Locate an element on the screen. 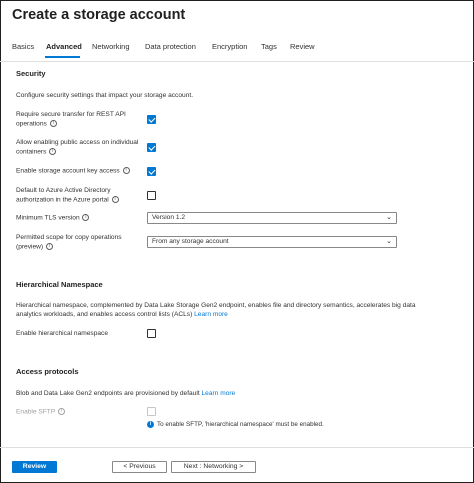 This screenshot has height=483, width=474. tab-data-protection: Data protection is located at coordinates (170, 46).